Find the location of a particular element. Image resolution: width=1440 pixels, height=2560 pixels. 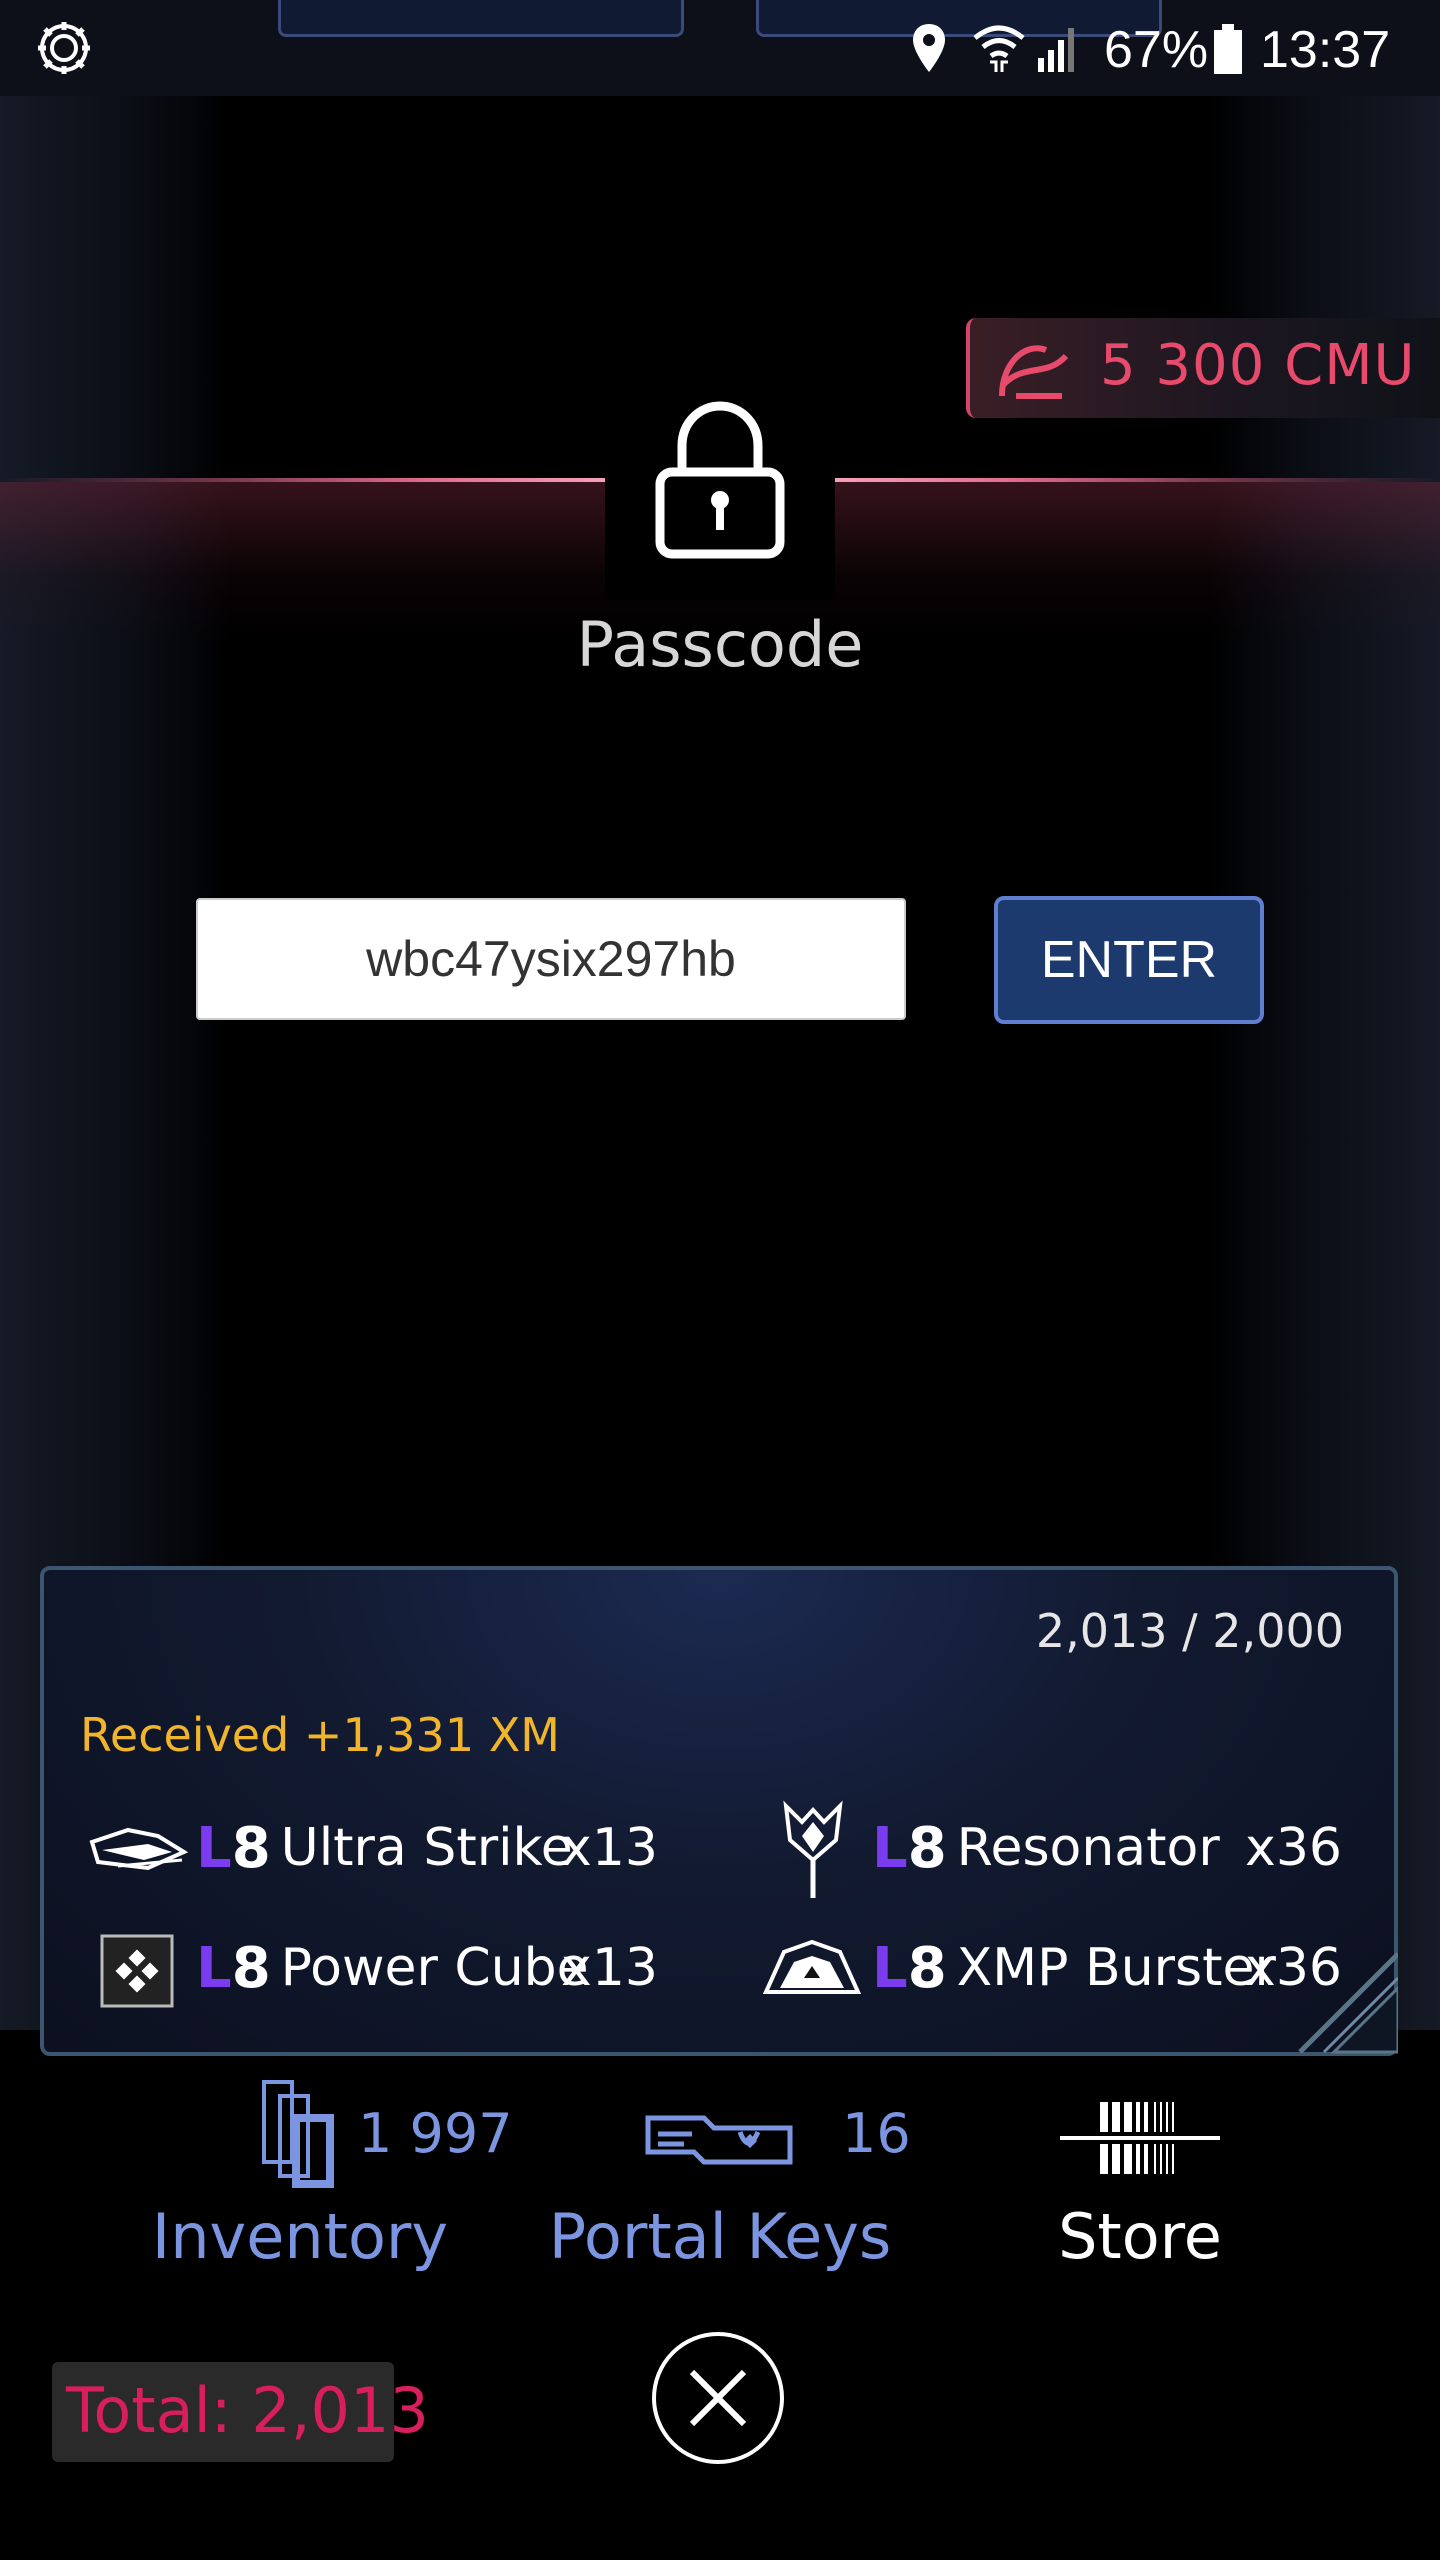

inventory-icon is located at coordinates (298, 2134).